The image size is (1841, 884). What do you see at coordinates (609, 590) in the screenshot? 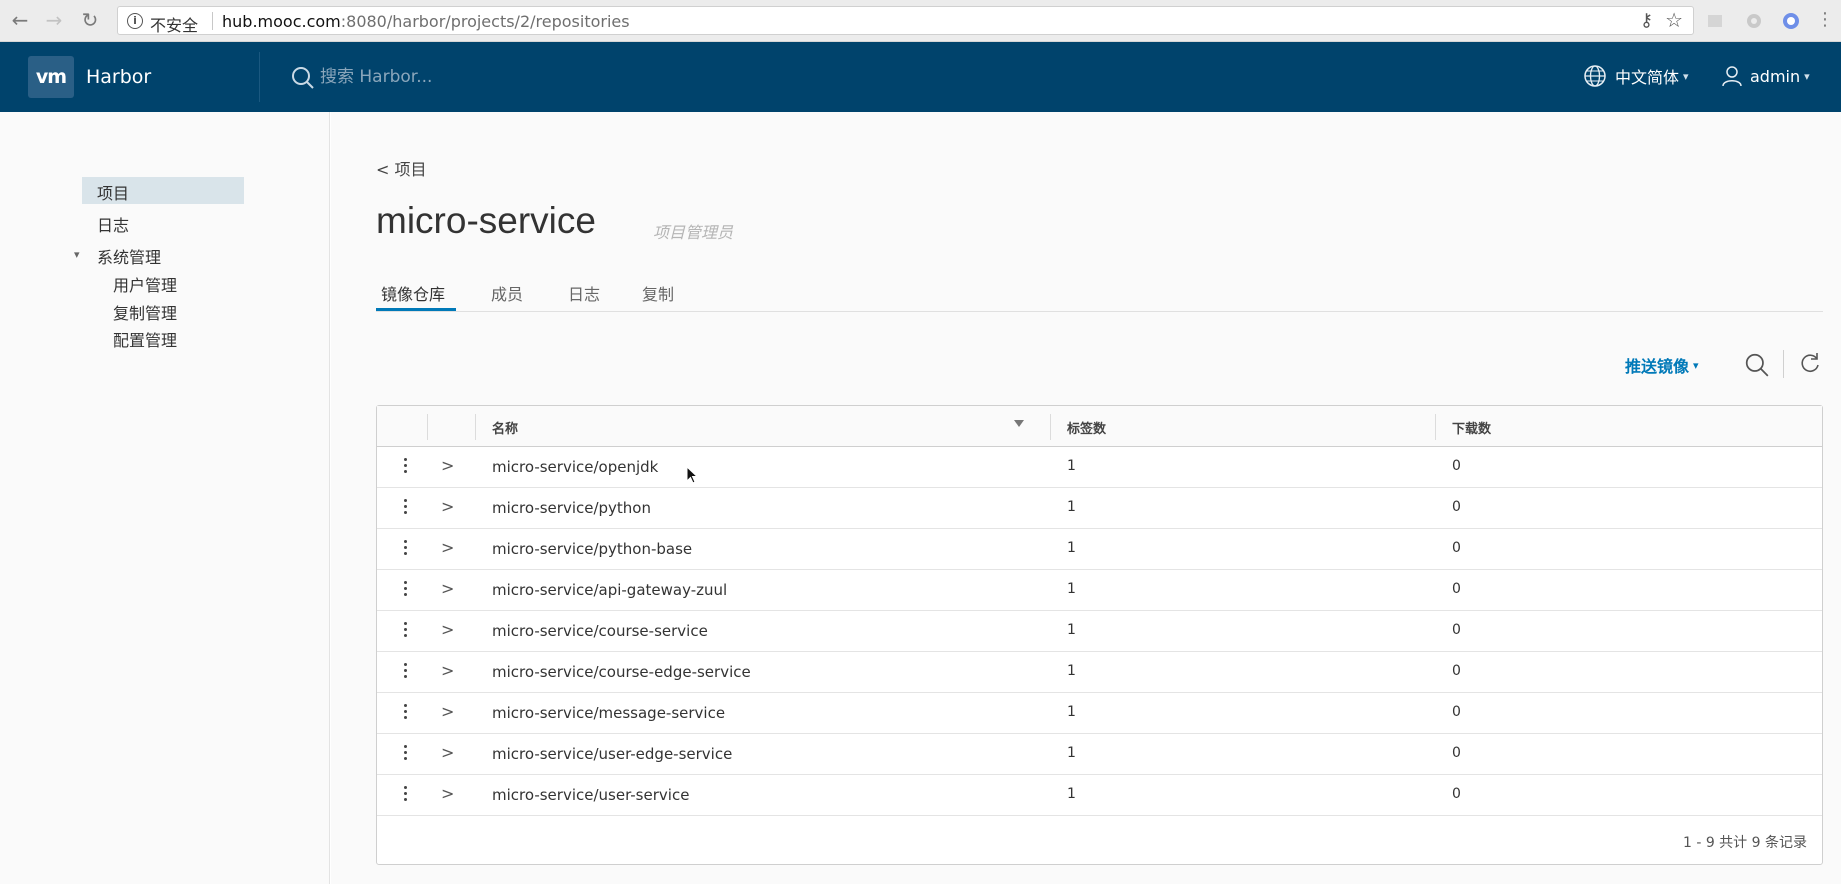
I see `repository-name-link: micro-service/api-gateway-zuul` at bounding box center [609, 590].